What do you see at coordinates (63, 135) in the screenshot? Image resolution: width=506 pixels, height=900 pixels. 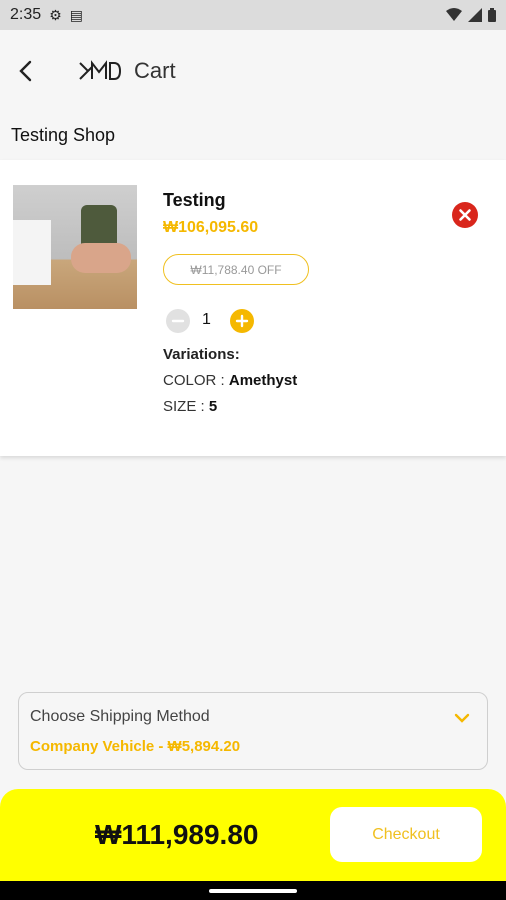 I see `shop-name: Testing Shop` at bounding box center [63, 135].